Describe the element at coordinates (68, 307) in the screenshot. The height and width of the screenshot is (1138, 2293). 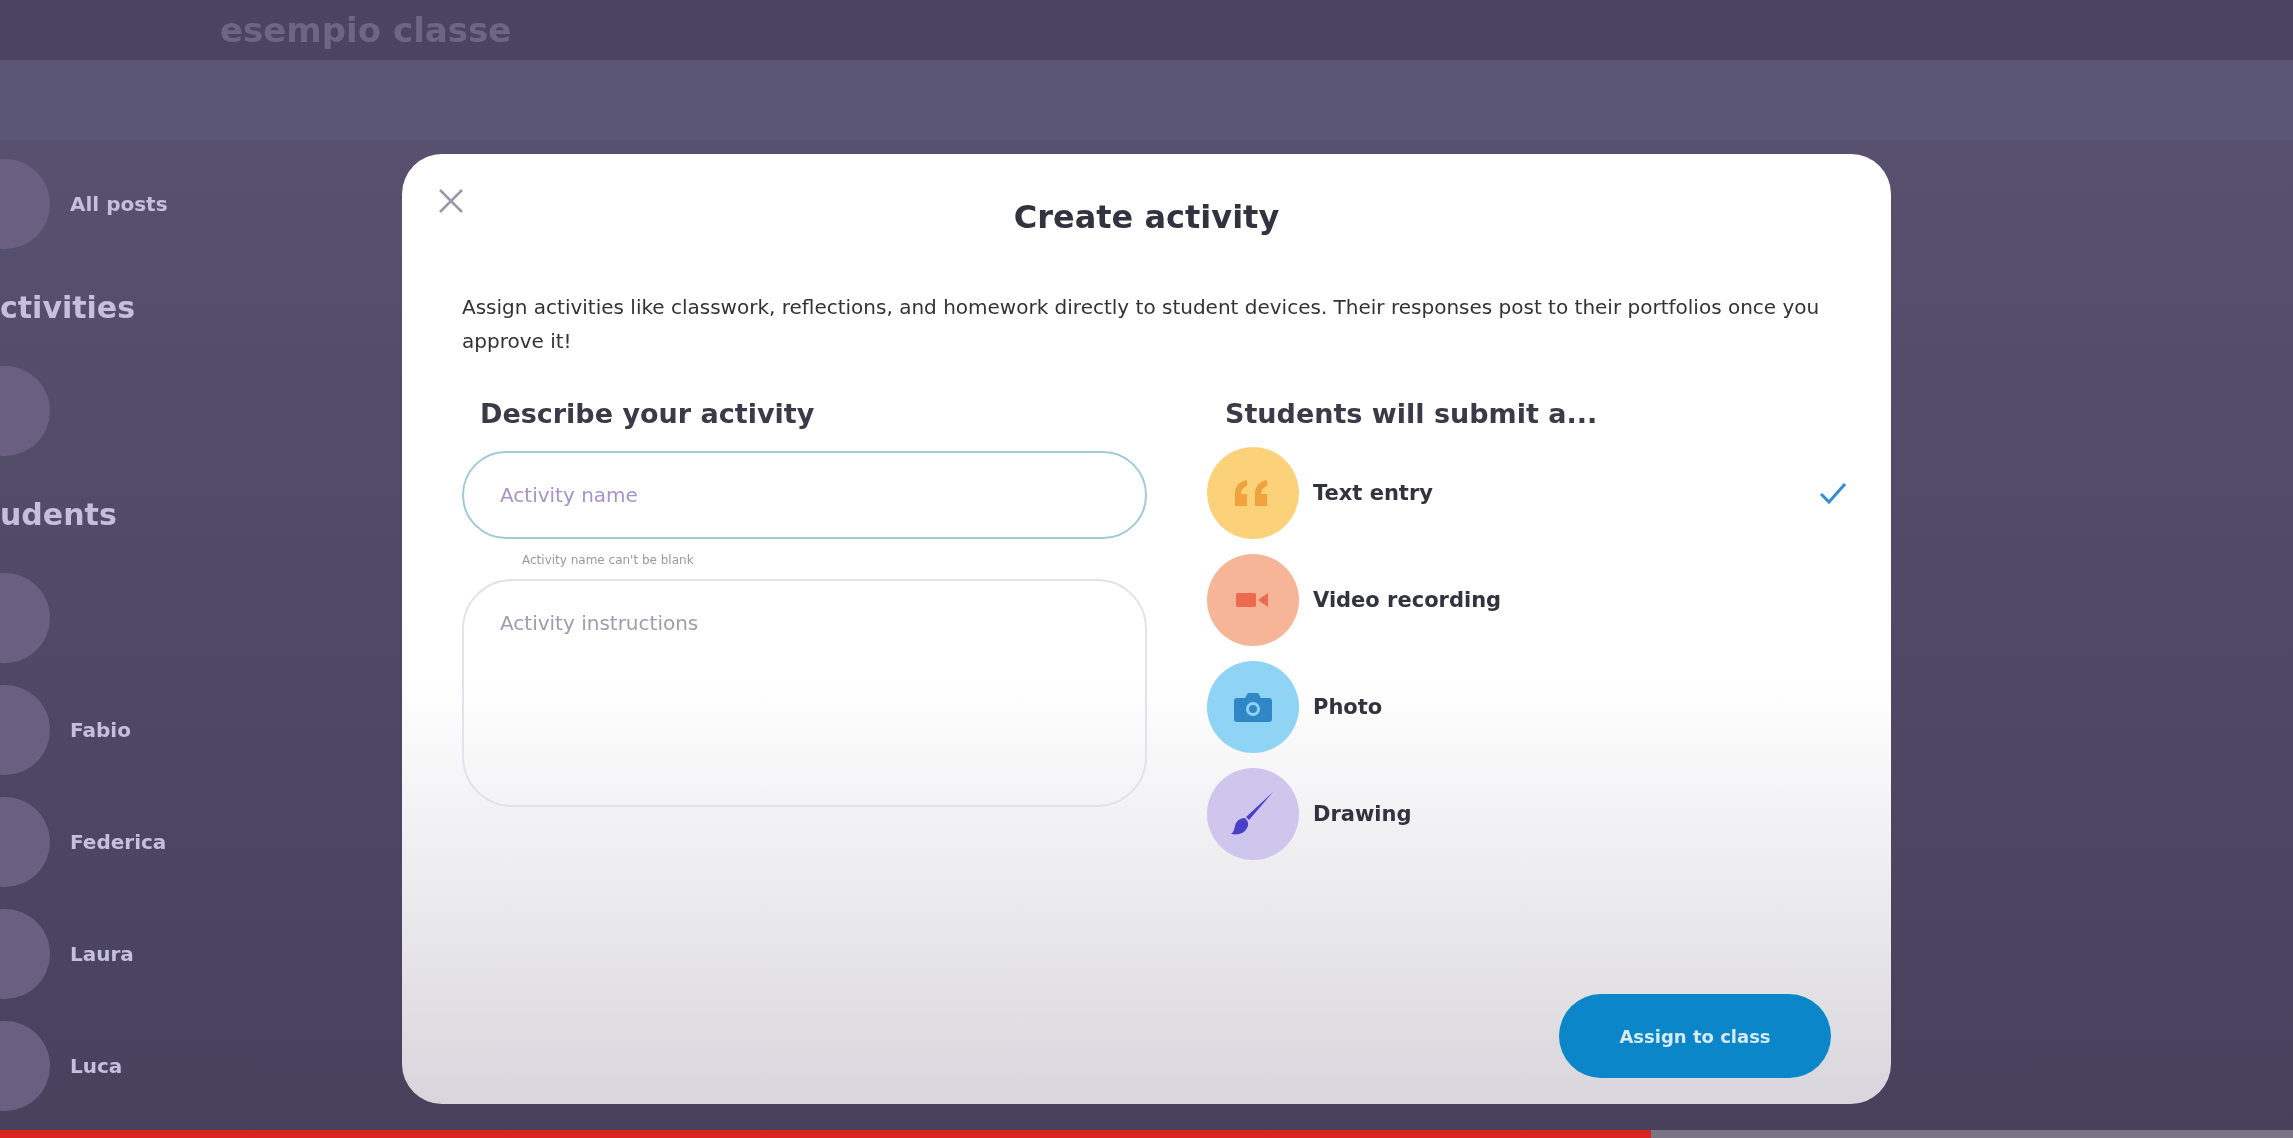
I see `sidebar-heading: ctivities` at that location.